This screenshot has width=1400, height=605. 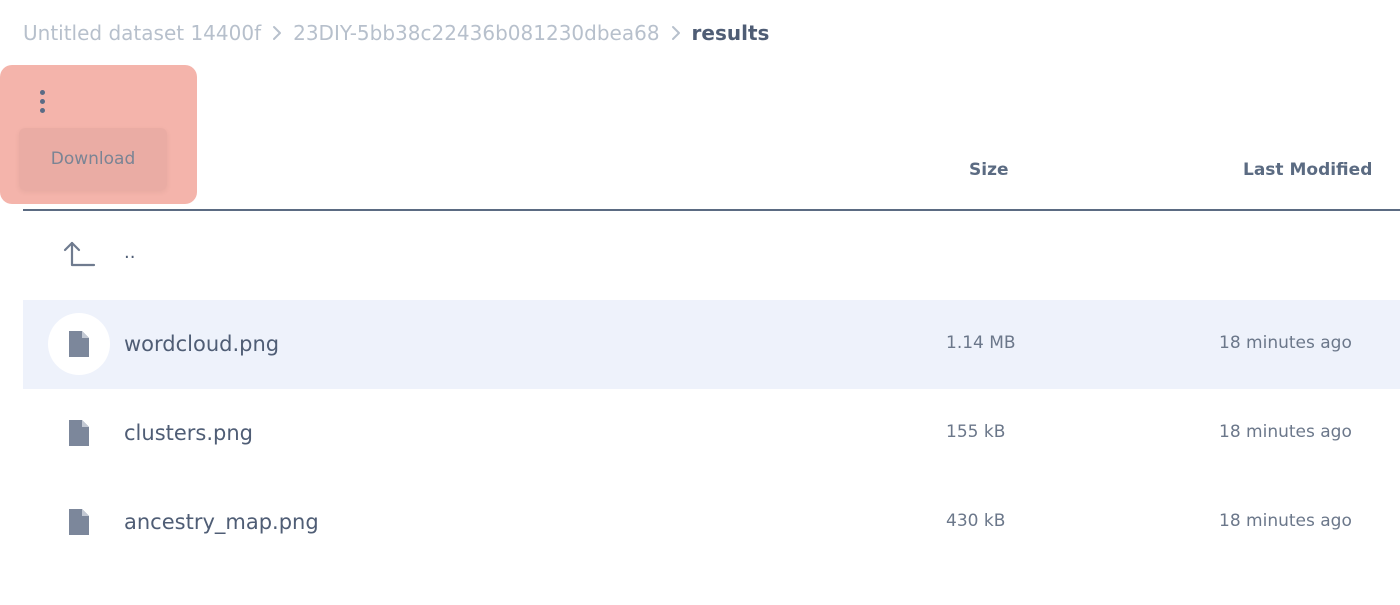 What do you see at coordinates (79, 255) in the screenshot?
I see `arrow-up-left-icon` at bounding box center [79, 255].